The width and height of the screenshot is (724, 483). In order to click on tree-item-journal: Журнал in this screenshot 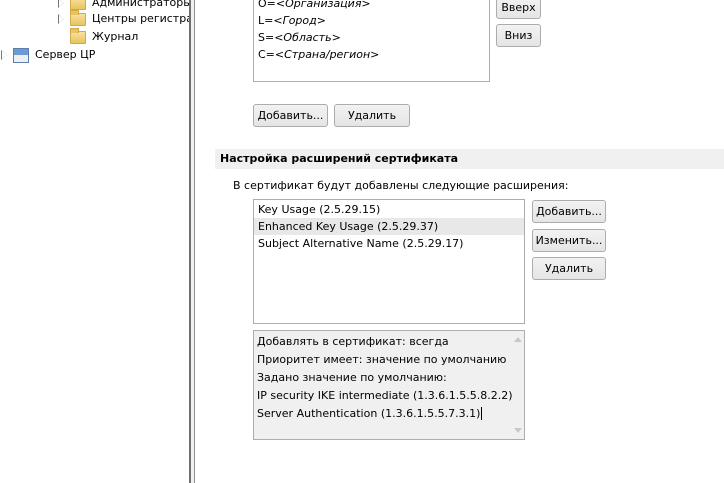, I will do `click(104, 36)`.